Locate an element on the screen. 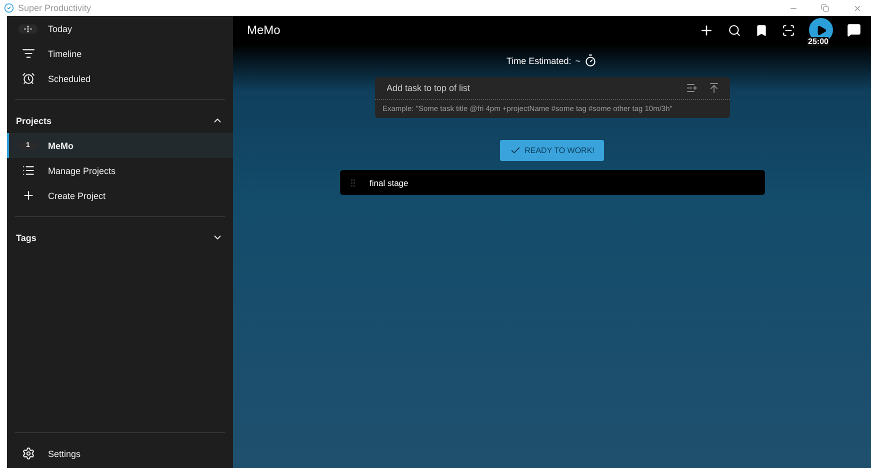 This screenshot has height=468, width=871. close-icon is located at coordinates (857, 8).